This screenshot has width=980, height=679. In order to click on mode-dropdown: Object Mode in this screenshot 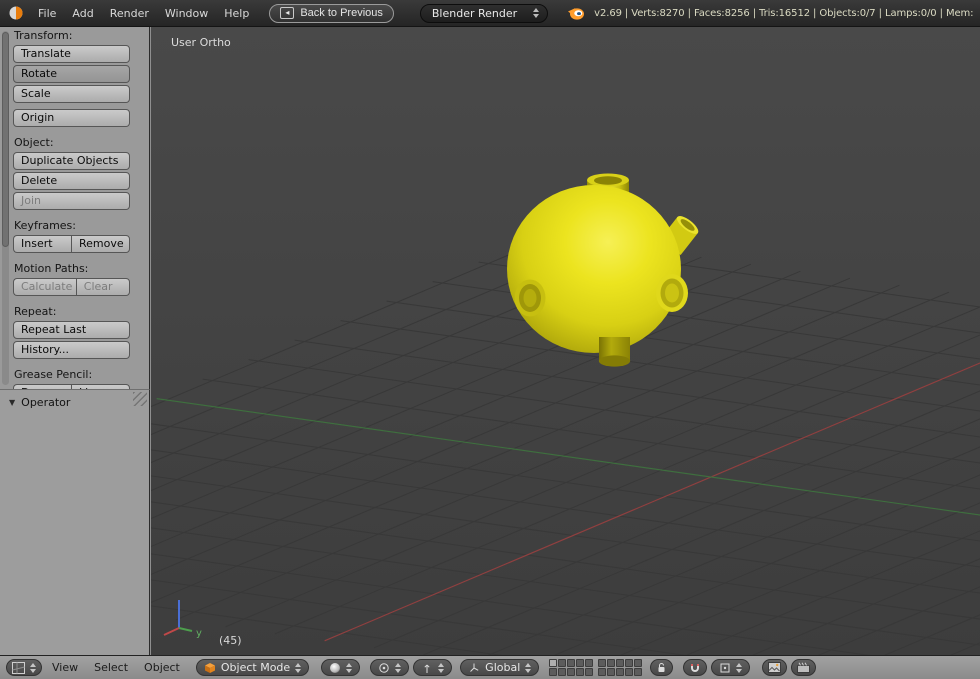, I will do `click(252, 667)`.